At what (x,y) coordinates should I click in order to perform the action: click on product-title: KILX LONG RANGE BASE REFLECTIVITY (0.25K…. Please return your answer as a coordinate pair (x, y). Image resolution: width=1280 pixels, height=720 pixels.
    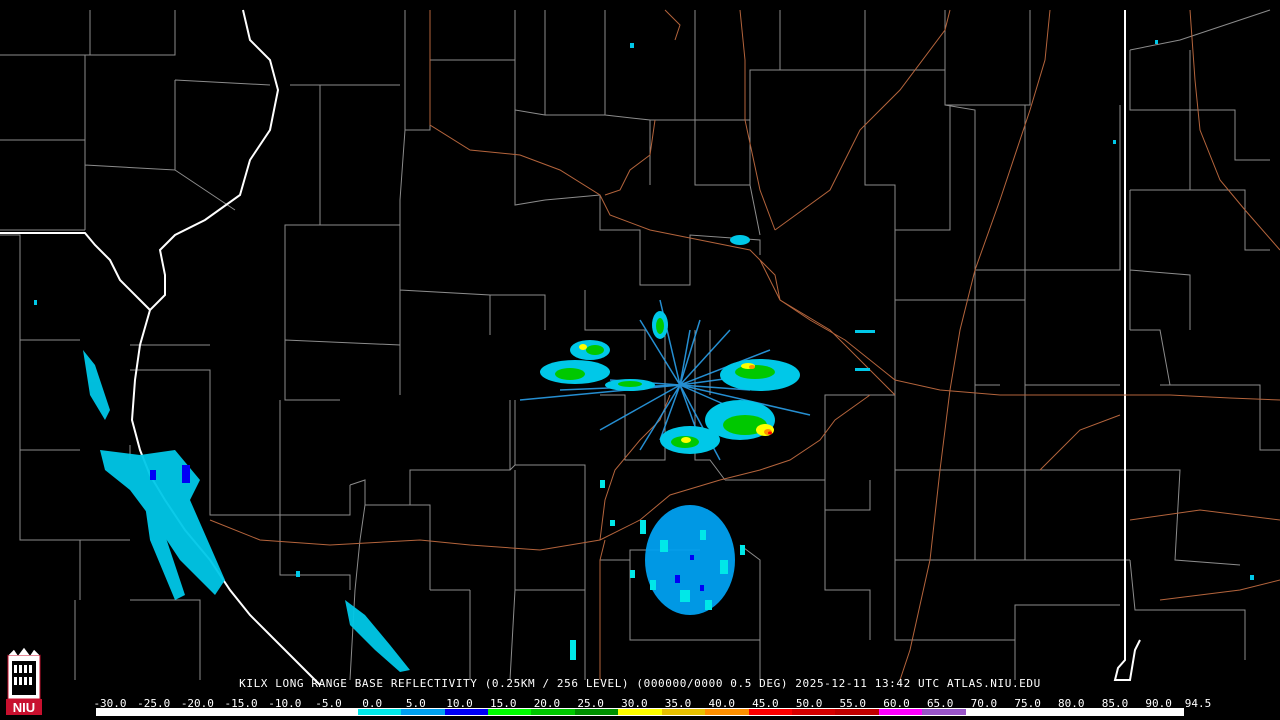
    Looking at the image, I should click on (640, 683).